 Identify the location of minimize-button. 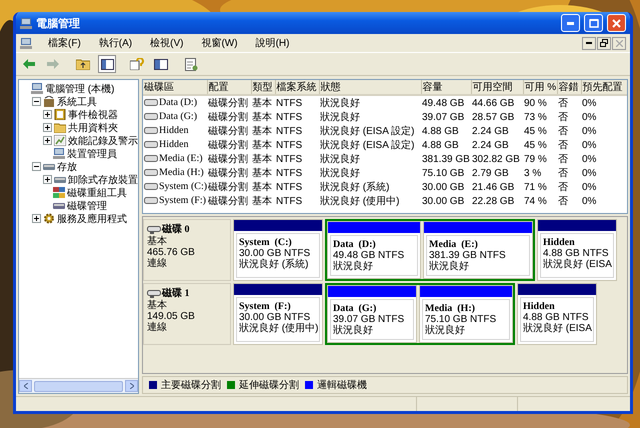
(589, 43).